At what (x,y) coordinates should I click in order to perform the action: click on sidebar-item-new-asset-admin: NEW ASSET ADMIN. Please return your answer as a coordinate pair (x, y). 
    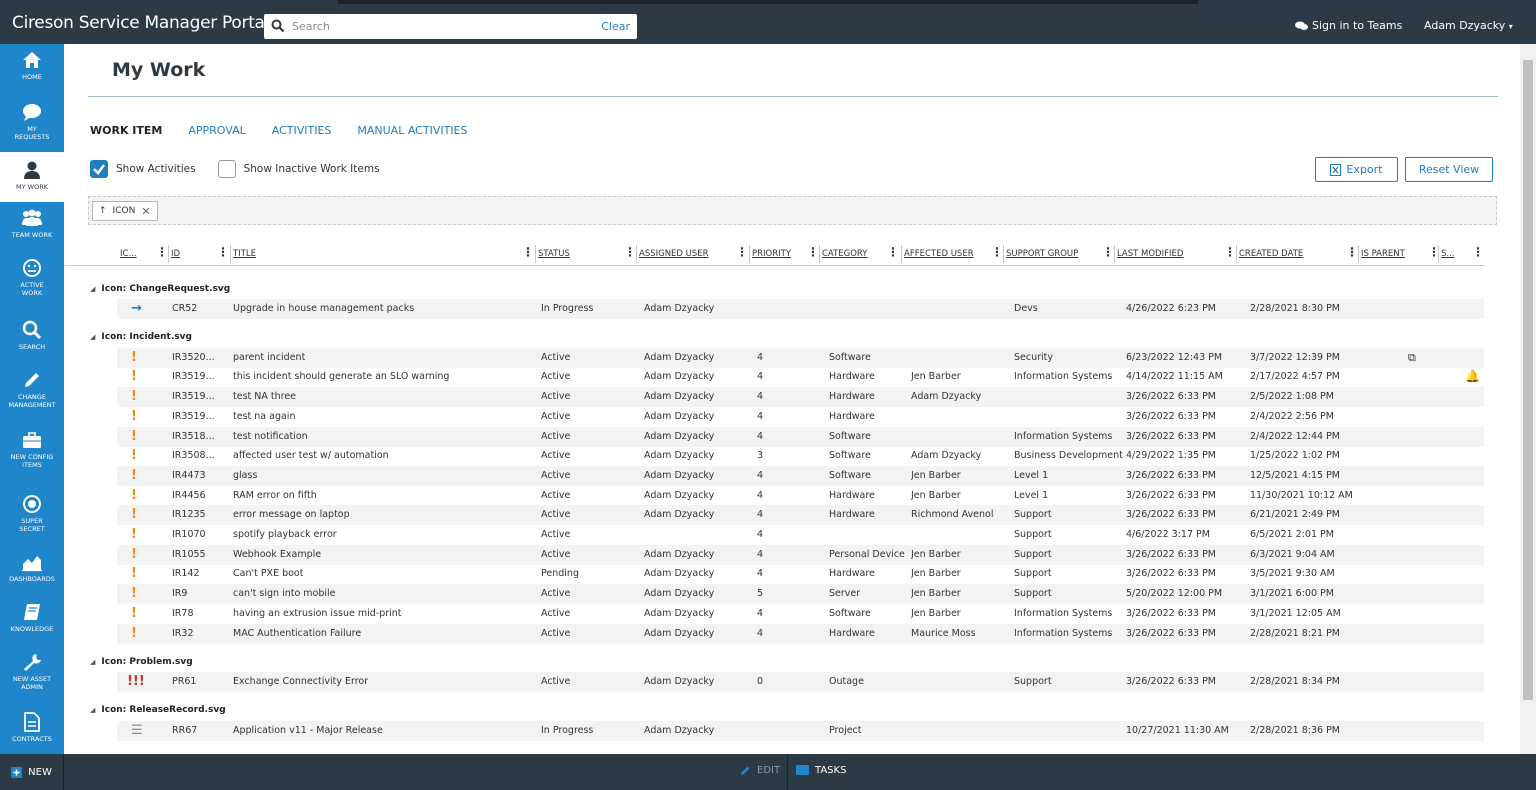
    Looking at the image, I should click on (32, 677).